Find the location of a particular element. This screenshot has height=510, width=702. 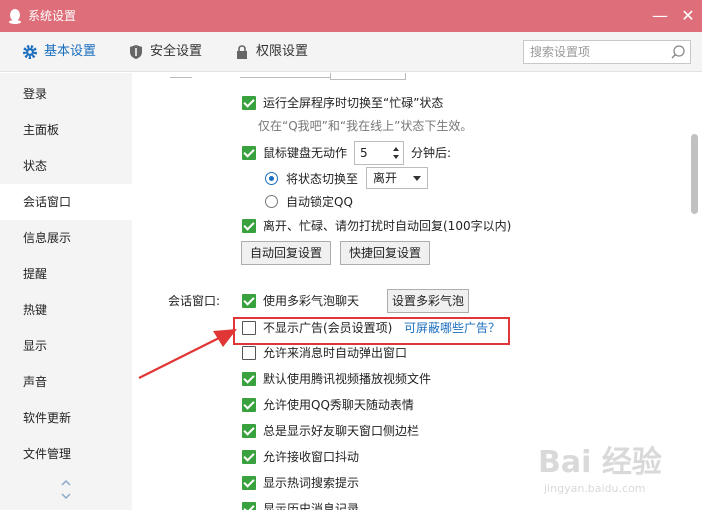

sidebar-item-main-panel: 主面板 is located at coordinates (66, 130).